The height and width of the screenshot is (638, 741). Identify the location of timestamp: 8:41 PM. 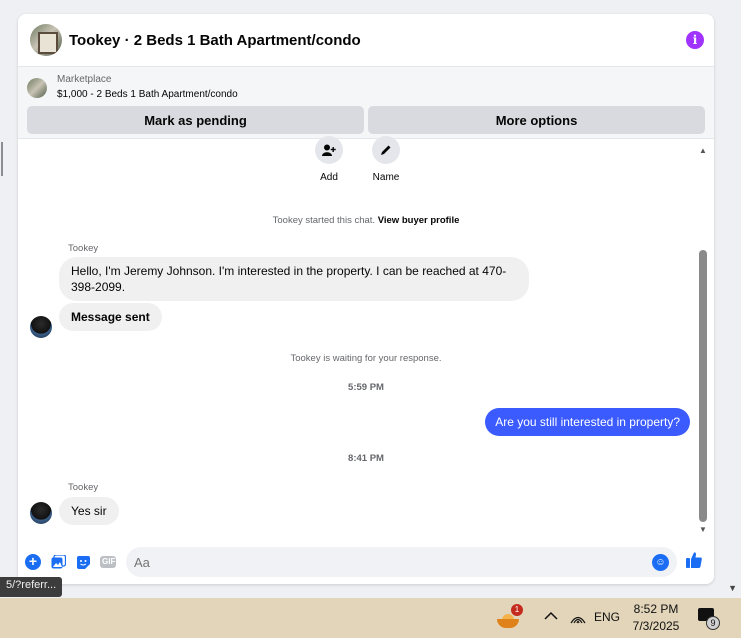
(366, 458).